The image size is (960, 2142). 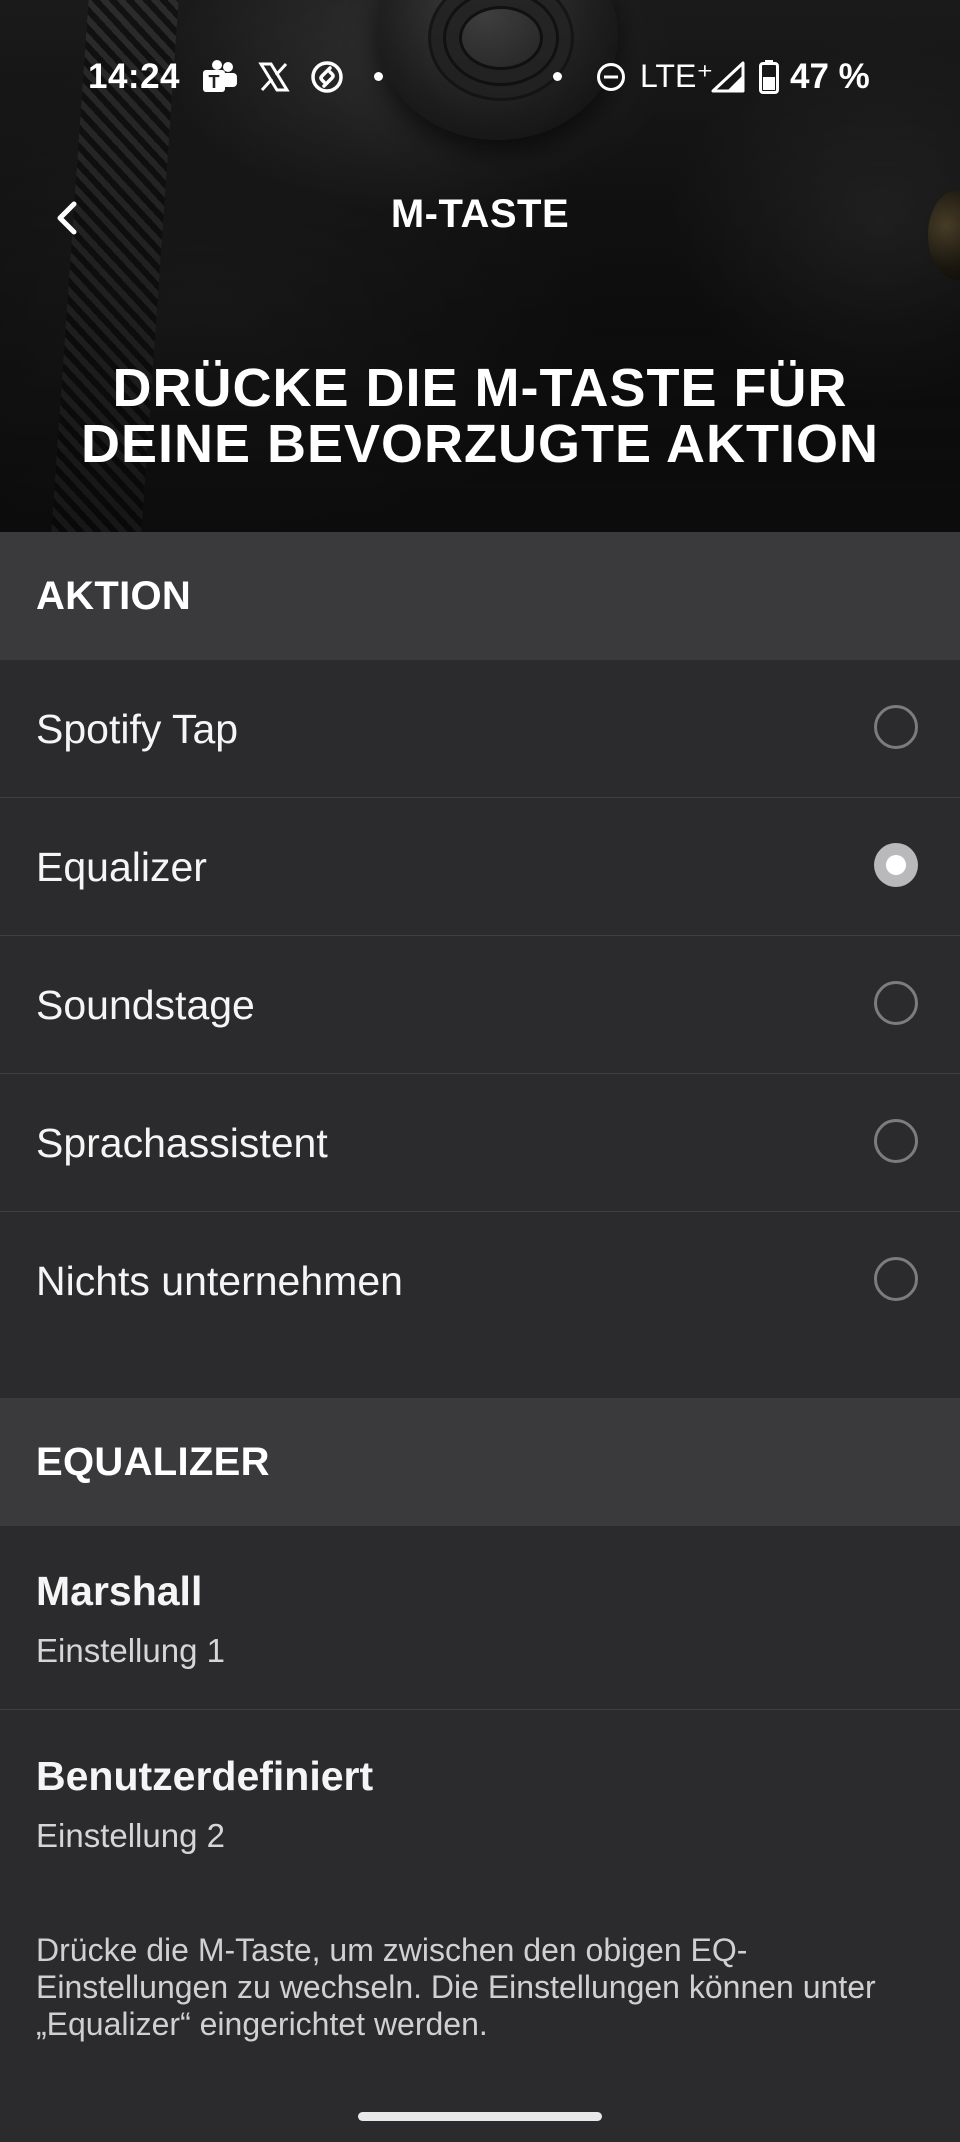 I want to click on top-nav-bar: M-TASTE, so click(x=480, y=215).